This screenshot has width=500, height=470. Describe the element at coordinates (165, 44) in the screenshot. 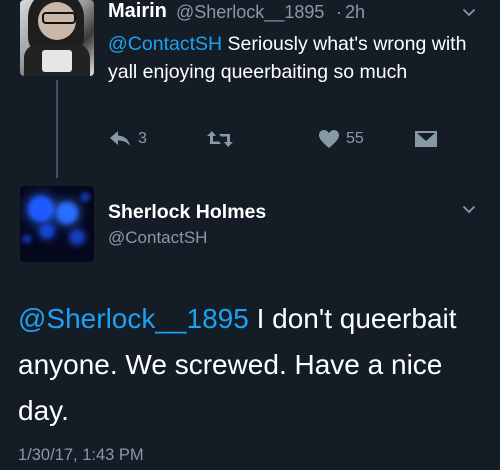

I see `mention-link: @ContactSH` at that location.